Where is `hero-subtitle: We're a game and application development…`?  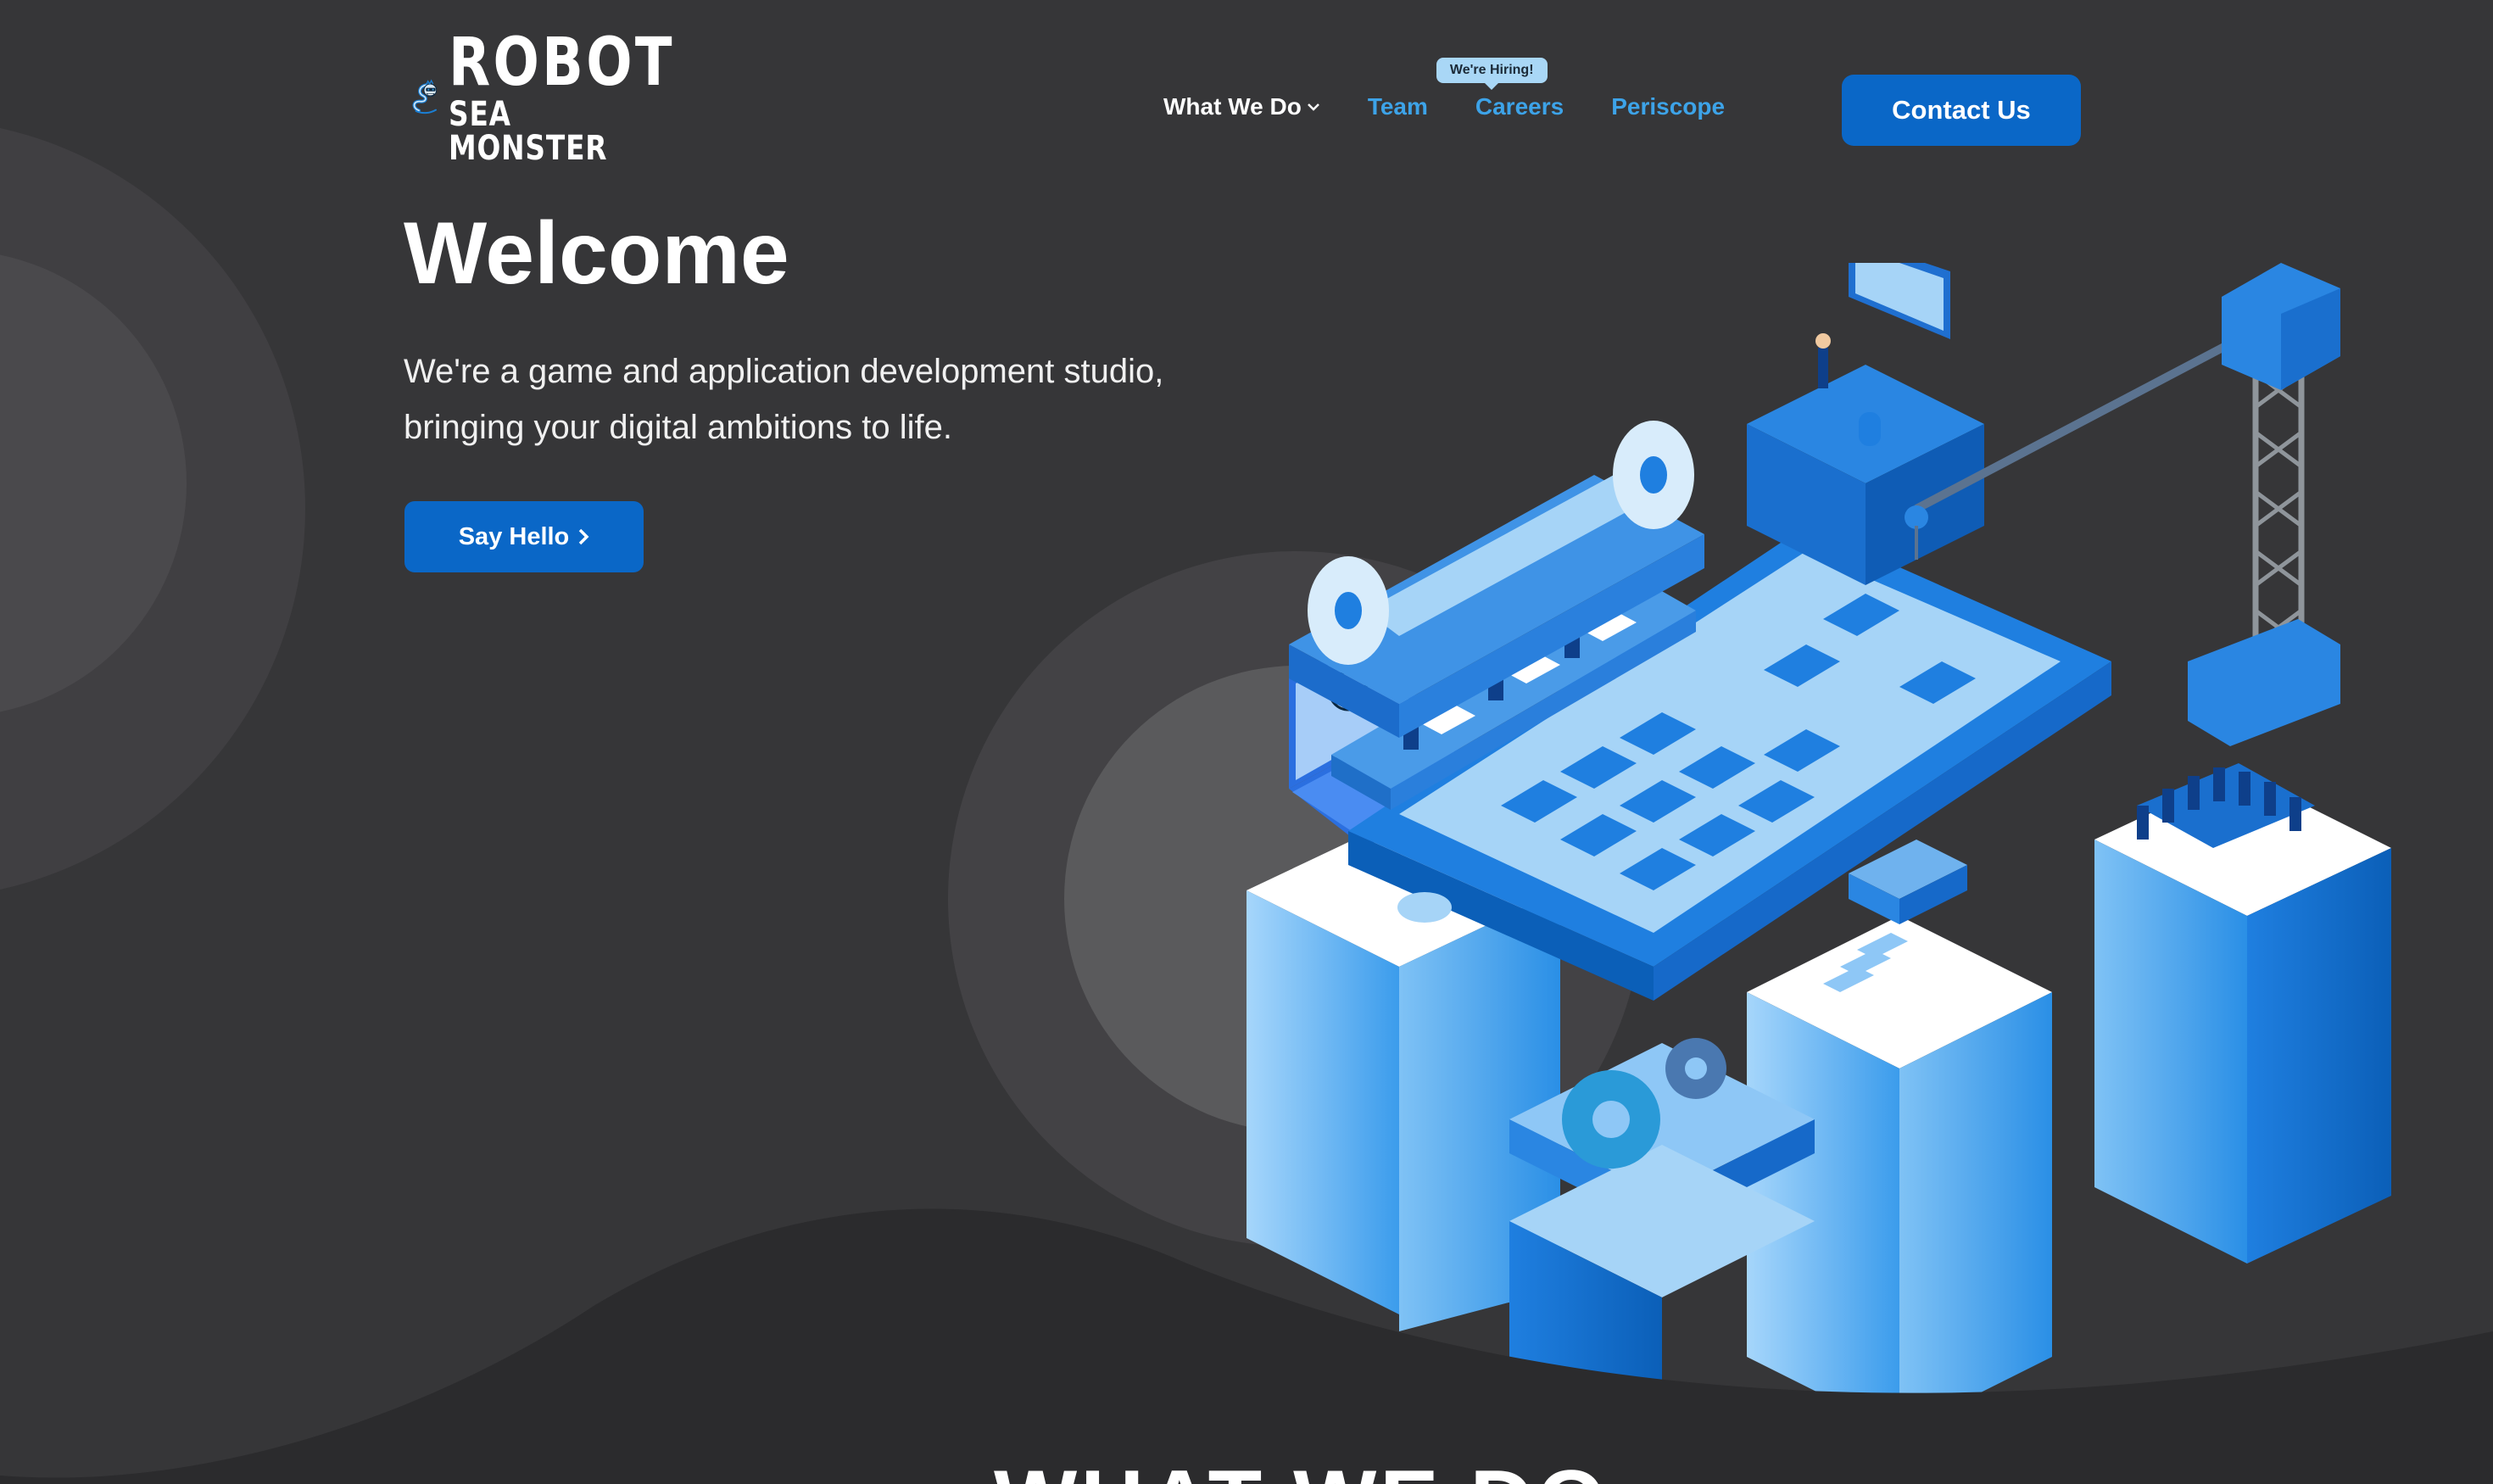 hero-subtitle: We're a game and application development… is located at coordinates (784, 399).